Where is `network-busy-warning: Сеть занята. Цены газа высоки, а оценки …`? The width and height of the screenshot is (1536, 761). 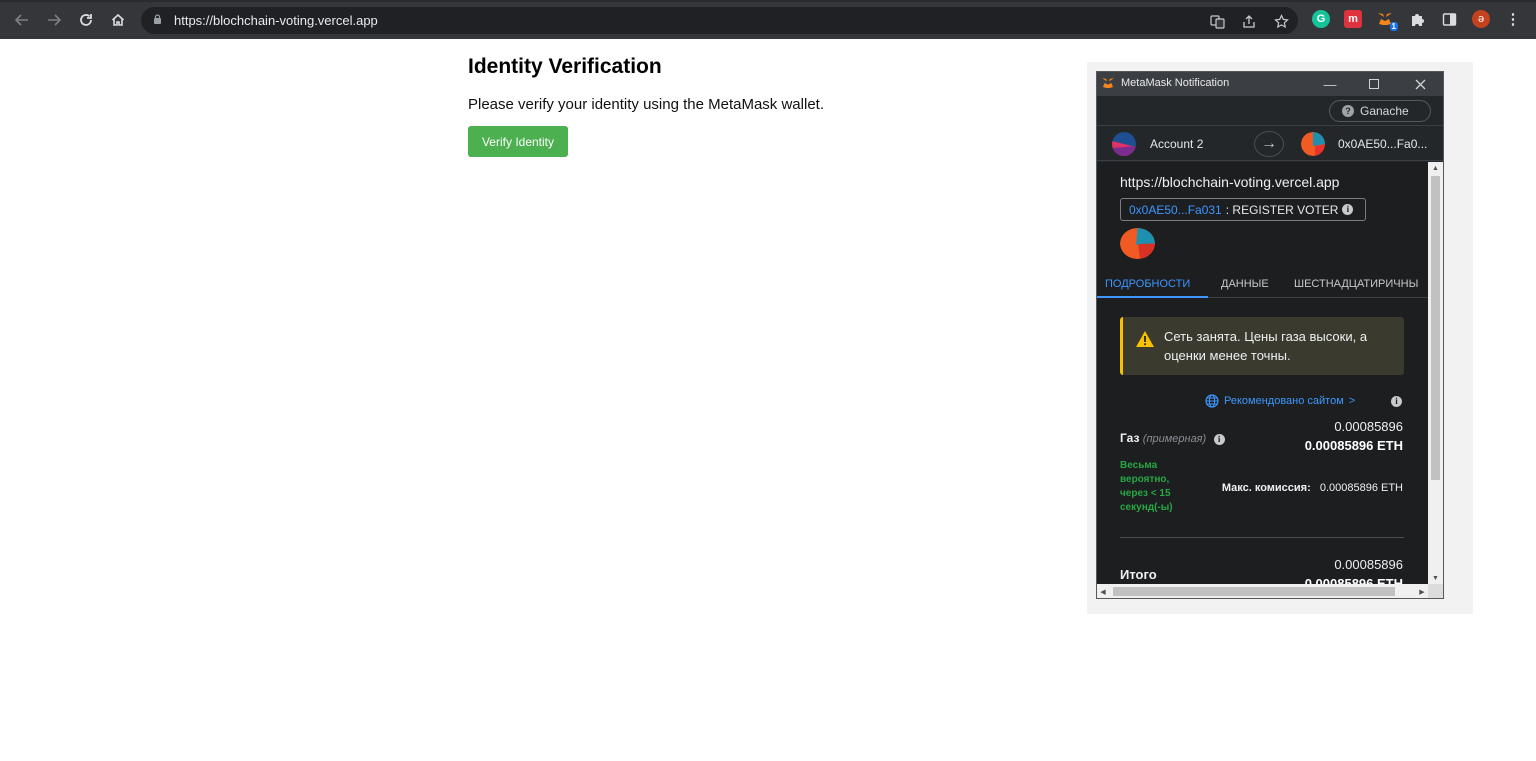
network-busy-warning: Сеть занята. Цены газа высоки, а оценки … is located at coordinates (1262, 346).